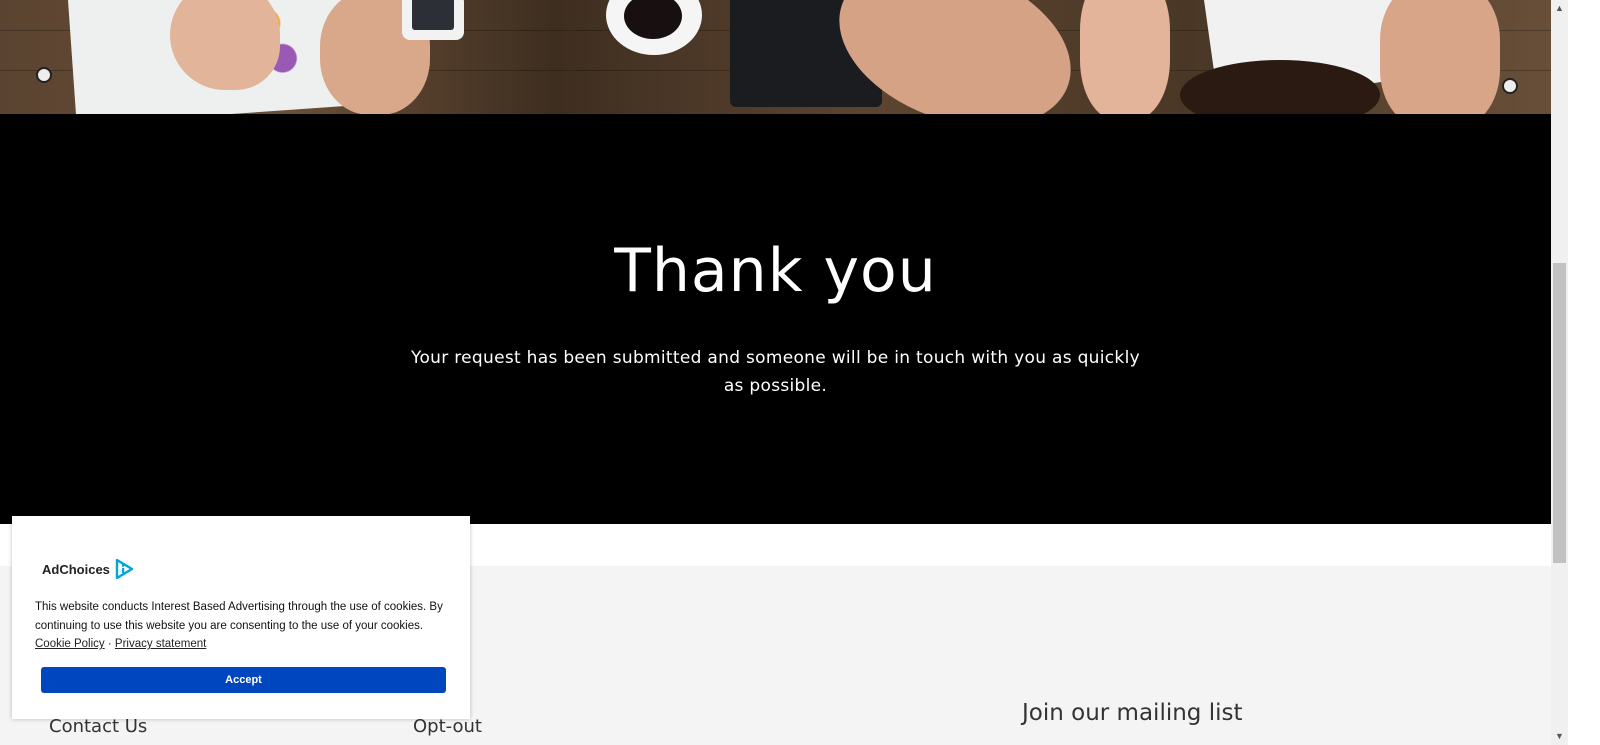 This screenshot has height=745, width=1600. What do you see at coordinates (447, 726) in the screenshot?
I see `footer-optout-link: Opt-out` at bounding box center [447, 726].